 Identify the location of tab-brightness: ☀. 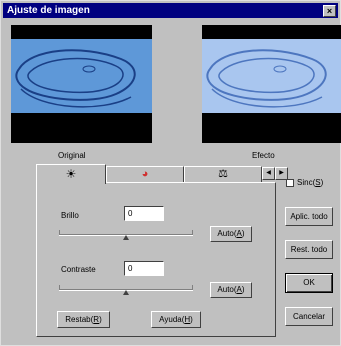
(71, 174).